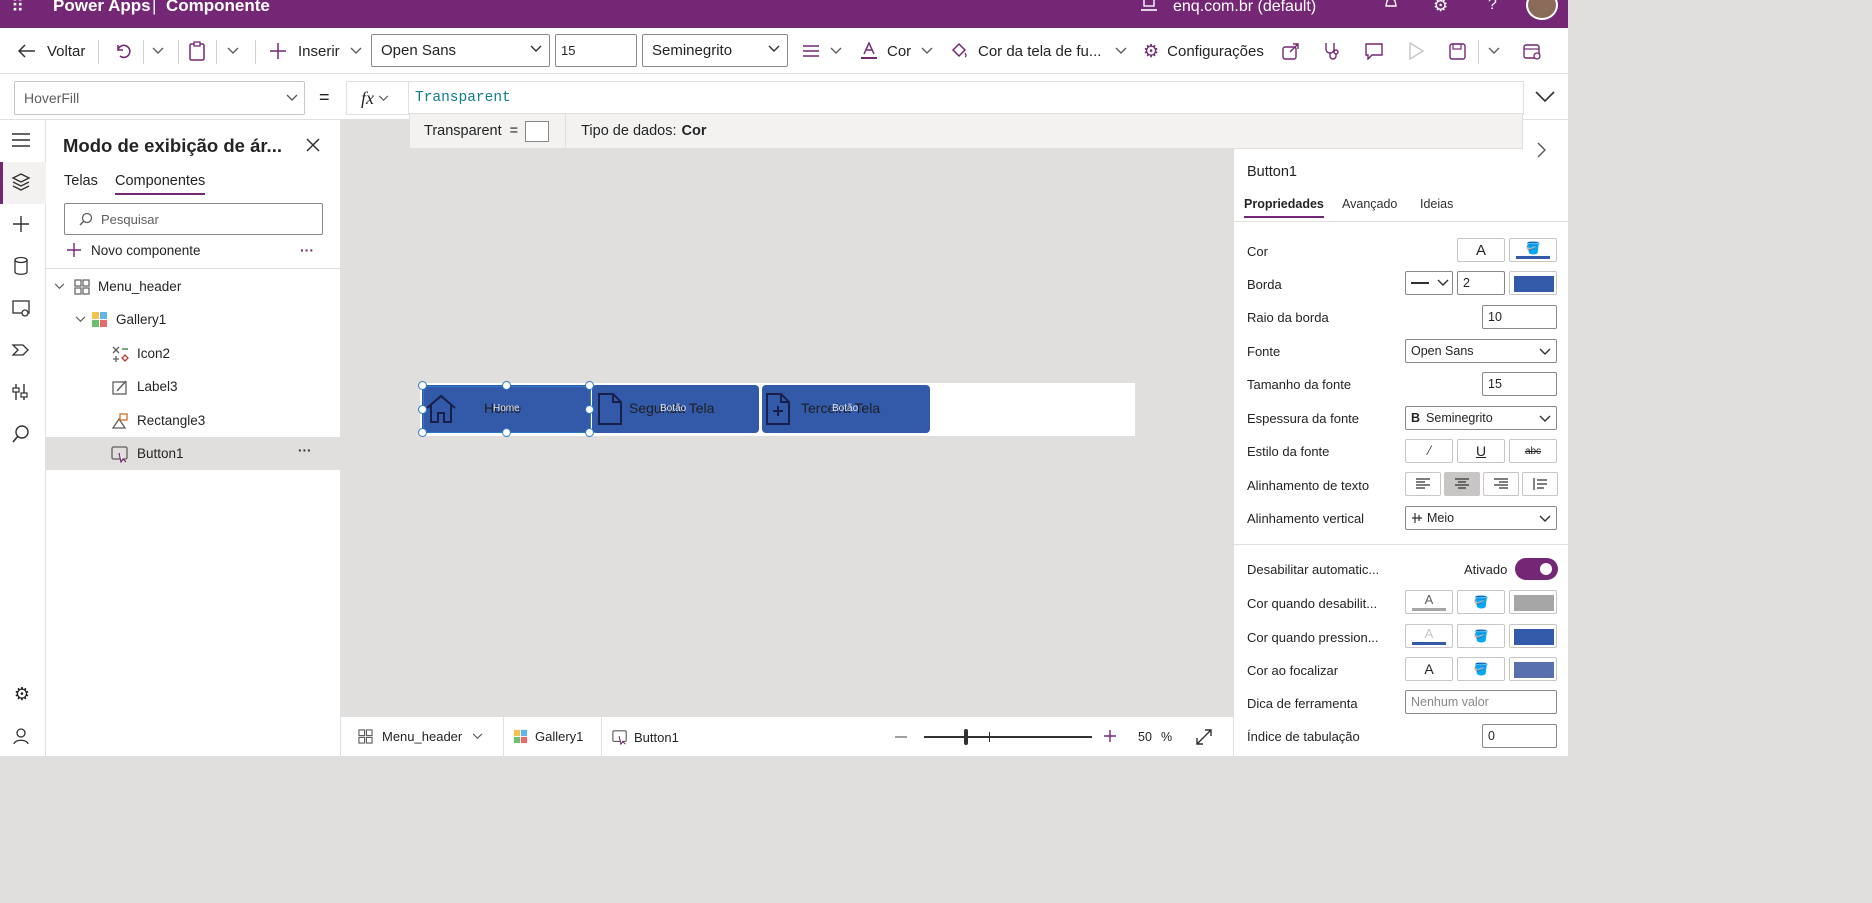 Image resolution: width=1872 pixels, height=903 pixels. Describe the element at coordinates (158, 51) in the screenshot. I see `undo-menu-chevron` at that location.